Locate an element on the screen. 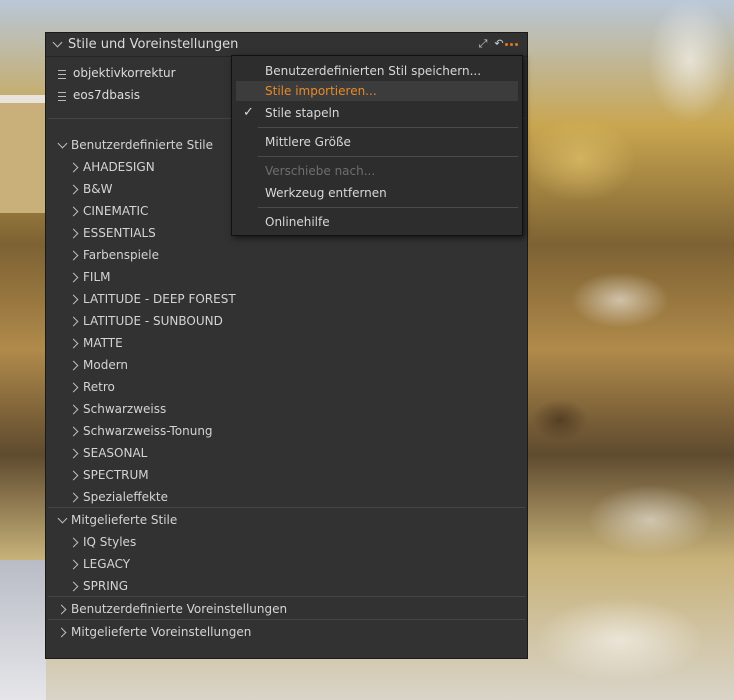  group-benutzerdefinierte-voreinstellungen: Benutzerdefinierte Voreinstellungen is located at coordinates (286, 609).